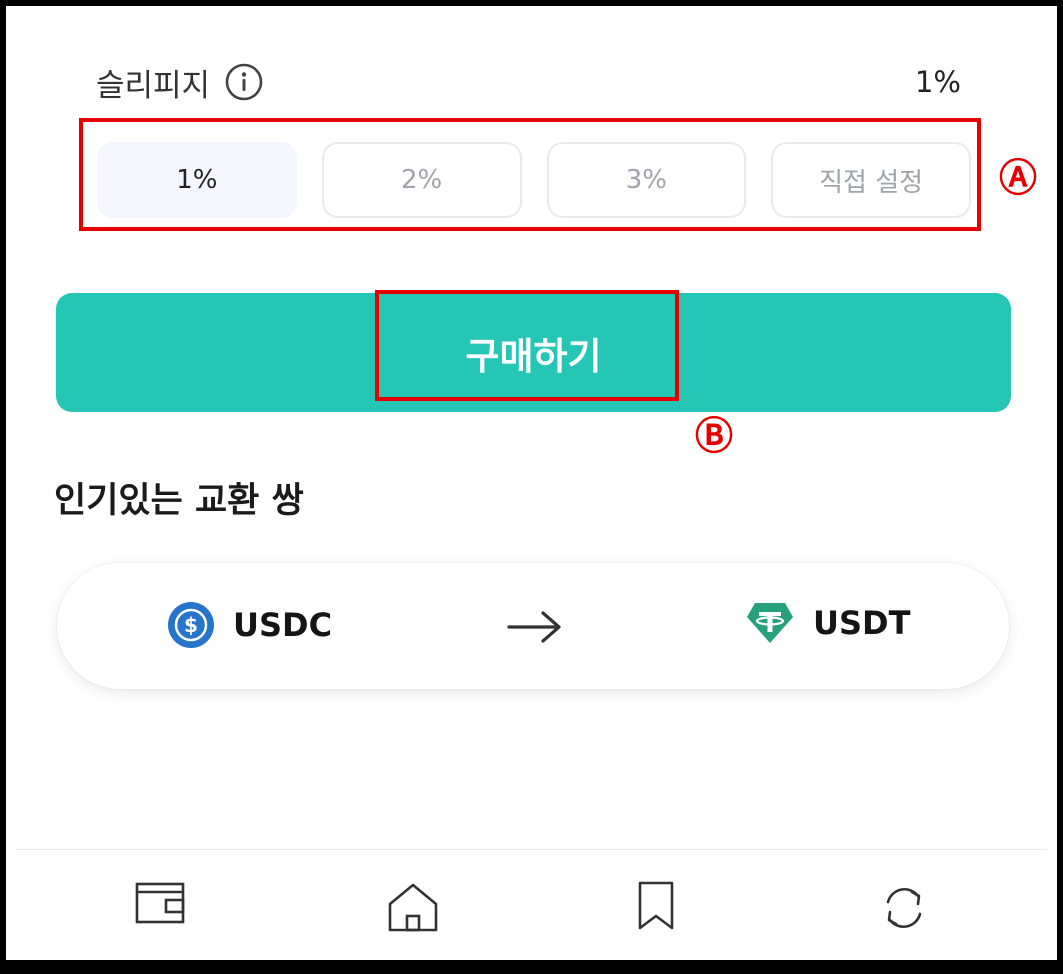 The width and height of the screenshot is (1063, 974). What do you see at coordinates (1017, 178) in the screenshot?
I see `annotation-label-a: Ⓐ` at bounding box center [1017, 178].